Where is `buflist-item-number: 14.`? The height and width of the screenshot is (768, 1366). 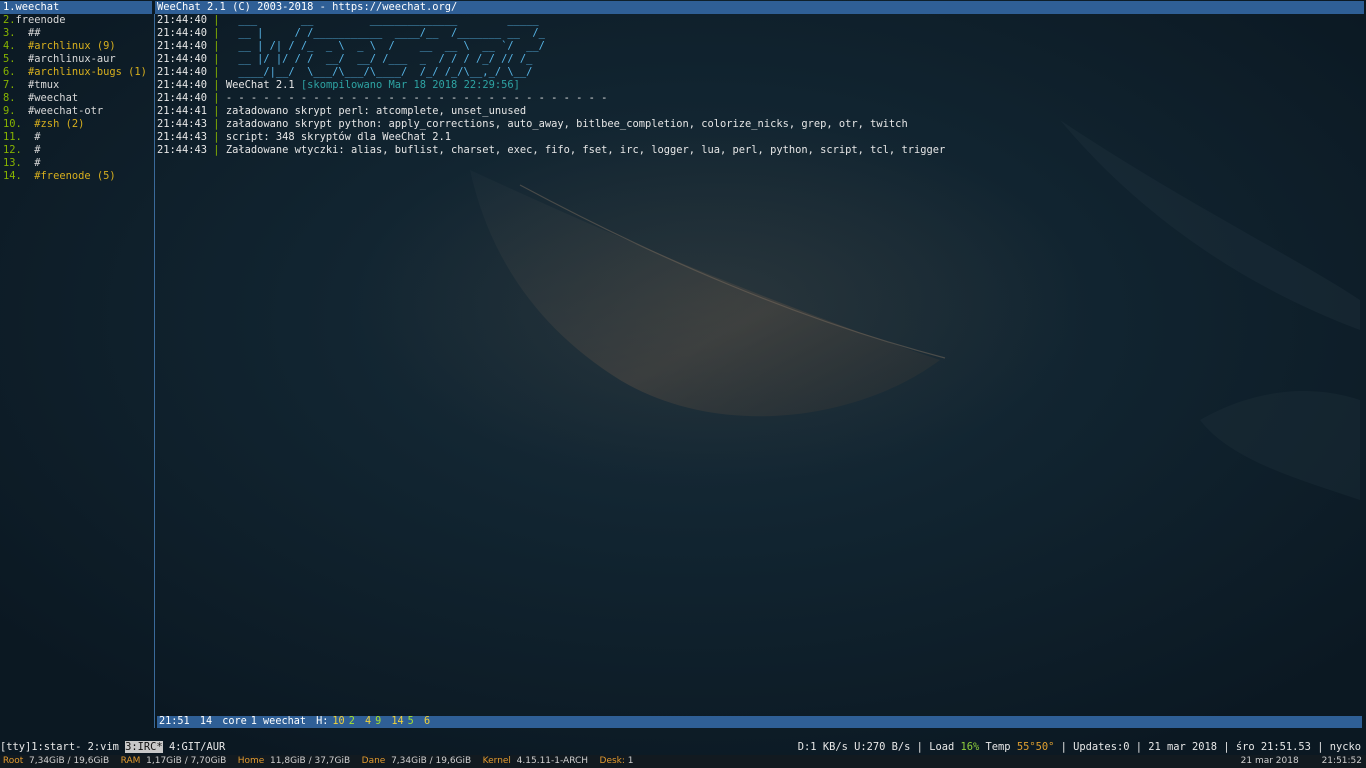 buflist-item-number: 14. is located at coordinates (12, 176).